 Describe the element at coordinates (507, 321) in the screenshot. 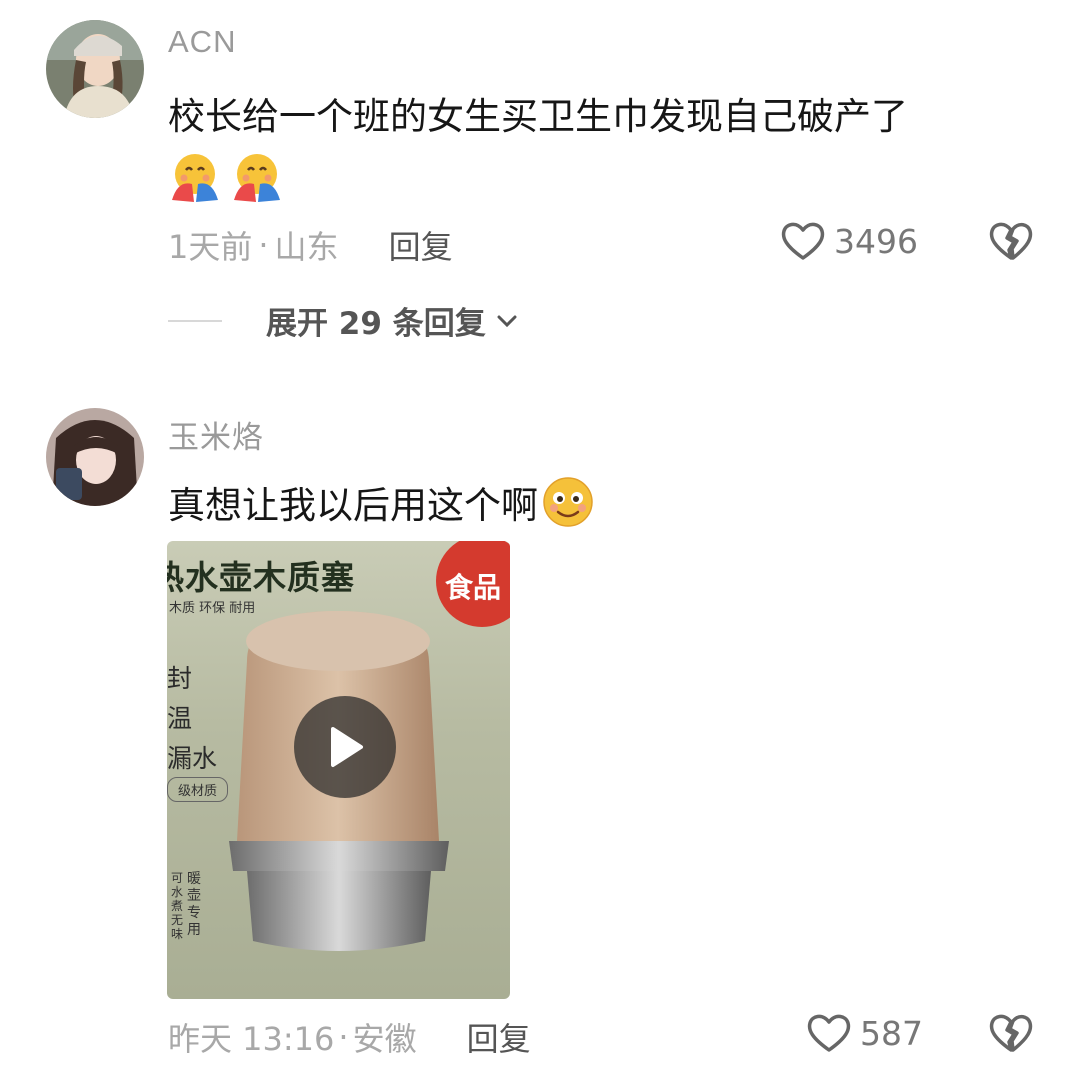

I see `chevron-down-icon` at that location.